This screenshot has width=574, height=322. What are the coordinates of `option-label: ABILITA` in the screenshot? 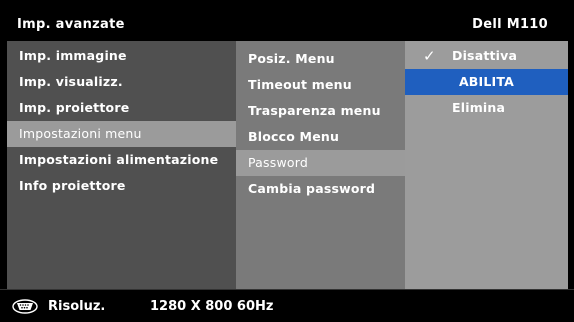 It's located at (486, 81).